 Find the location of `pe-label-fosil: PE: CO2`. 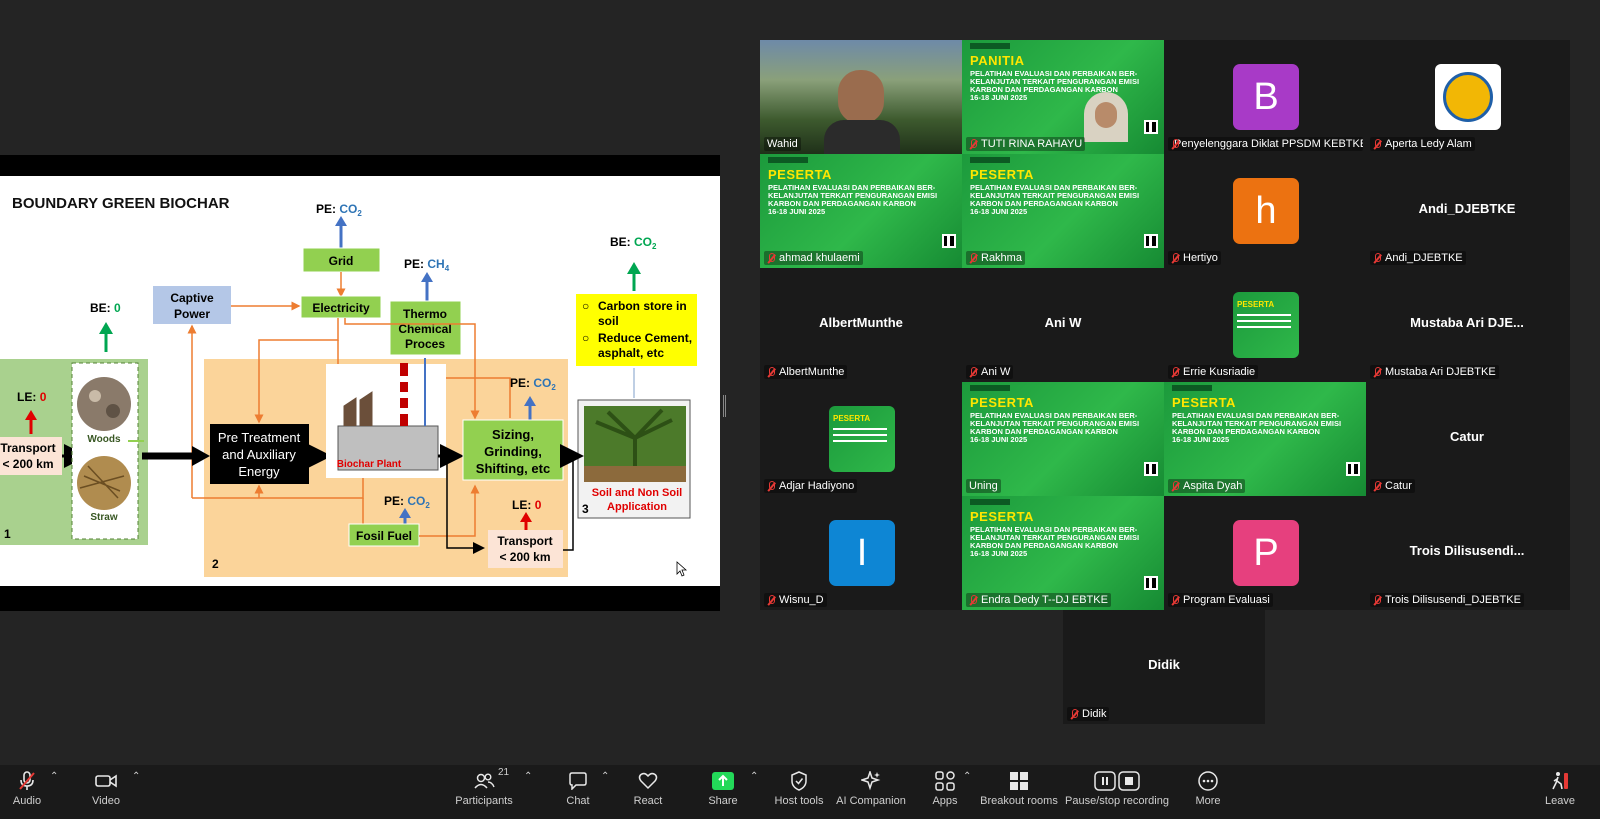

pe-label-fosil: PE: CO2 is located at coordinates (407, 502).